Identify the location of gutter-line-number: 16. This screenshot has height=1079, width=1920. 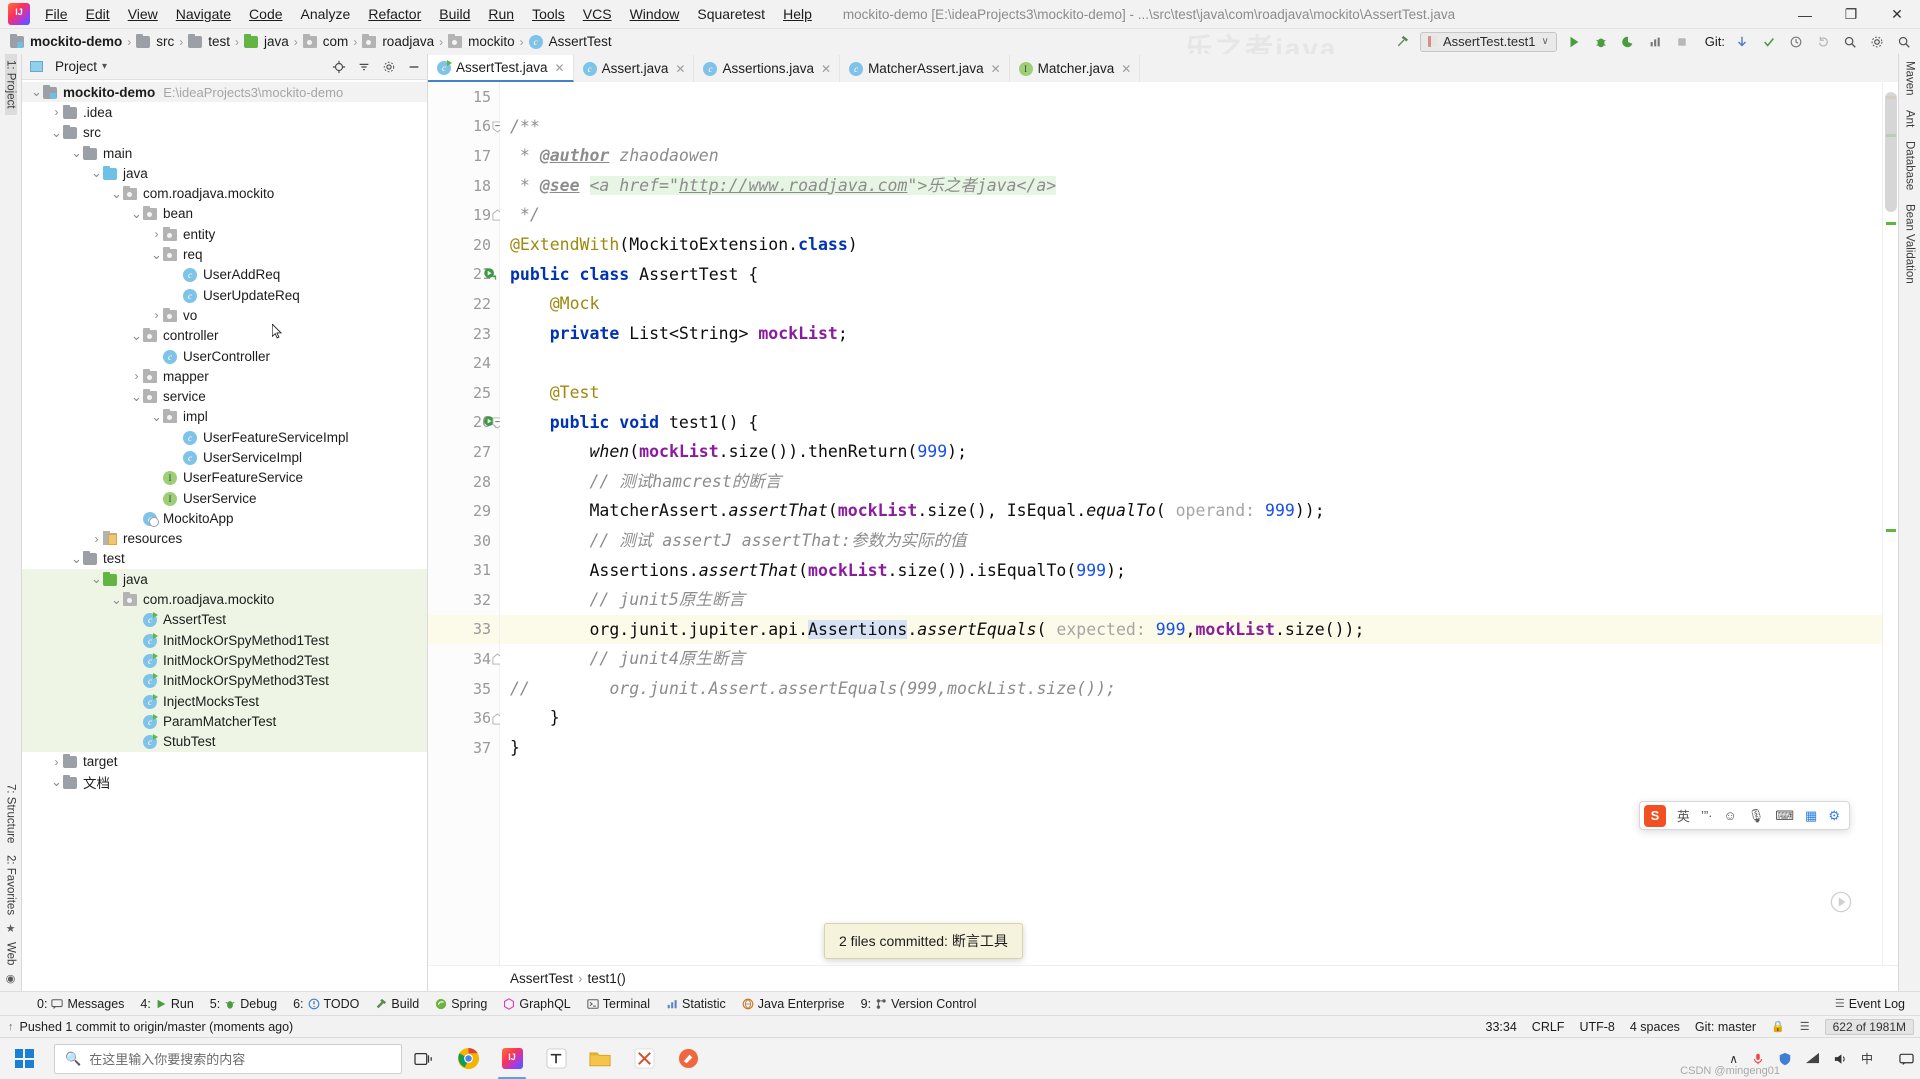
(463, 127).